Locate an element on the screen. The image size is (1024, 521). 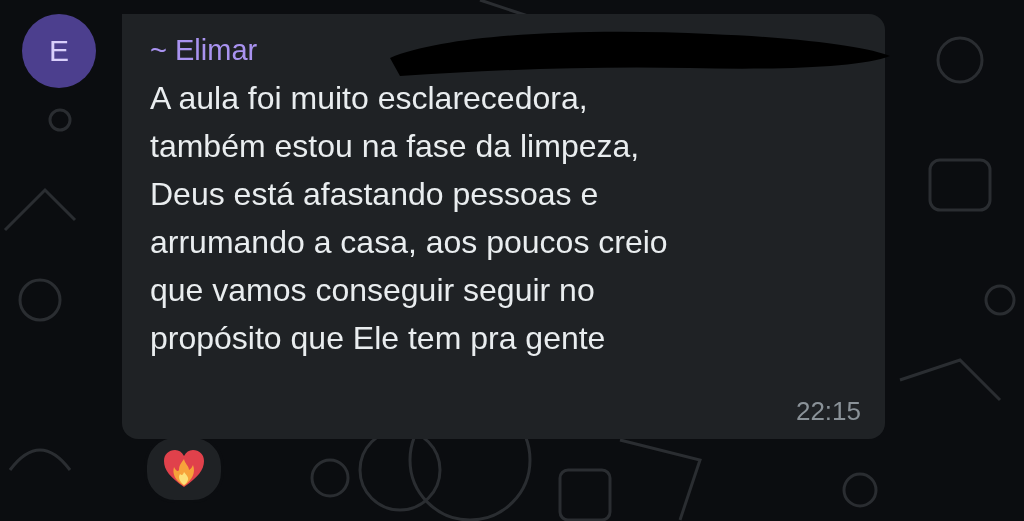
sender-name: ~ Elimar is located at coordinates (204, 50).